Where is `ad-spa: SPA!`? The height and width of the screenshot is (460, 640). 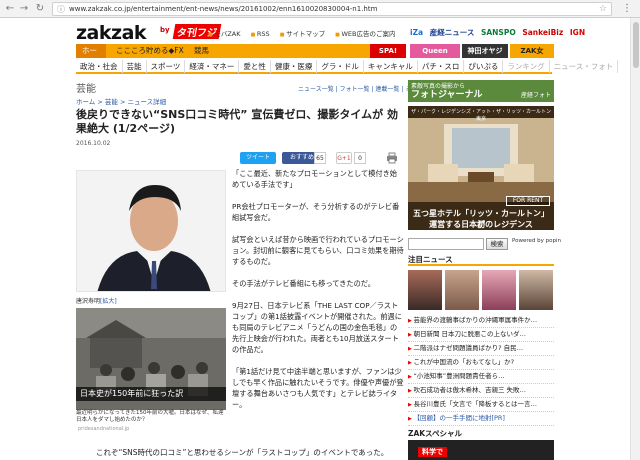
ad-spa: SPA! is located at coordinates (388, 51).